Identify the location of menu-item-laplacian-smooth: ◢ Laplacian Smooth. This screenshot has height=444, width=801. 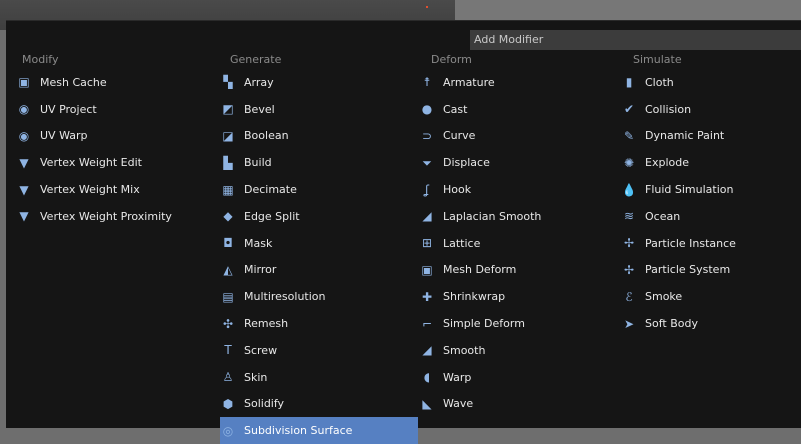
(519, 216).